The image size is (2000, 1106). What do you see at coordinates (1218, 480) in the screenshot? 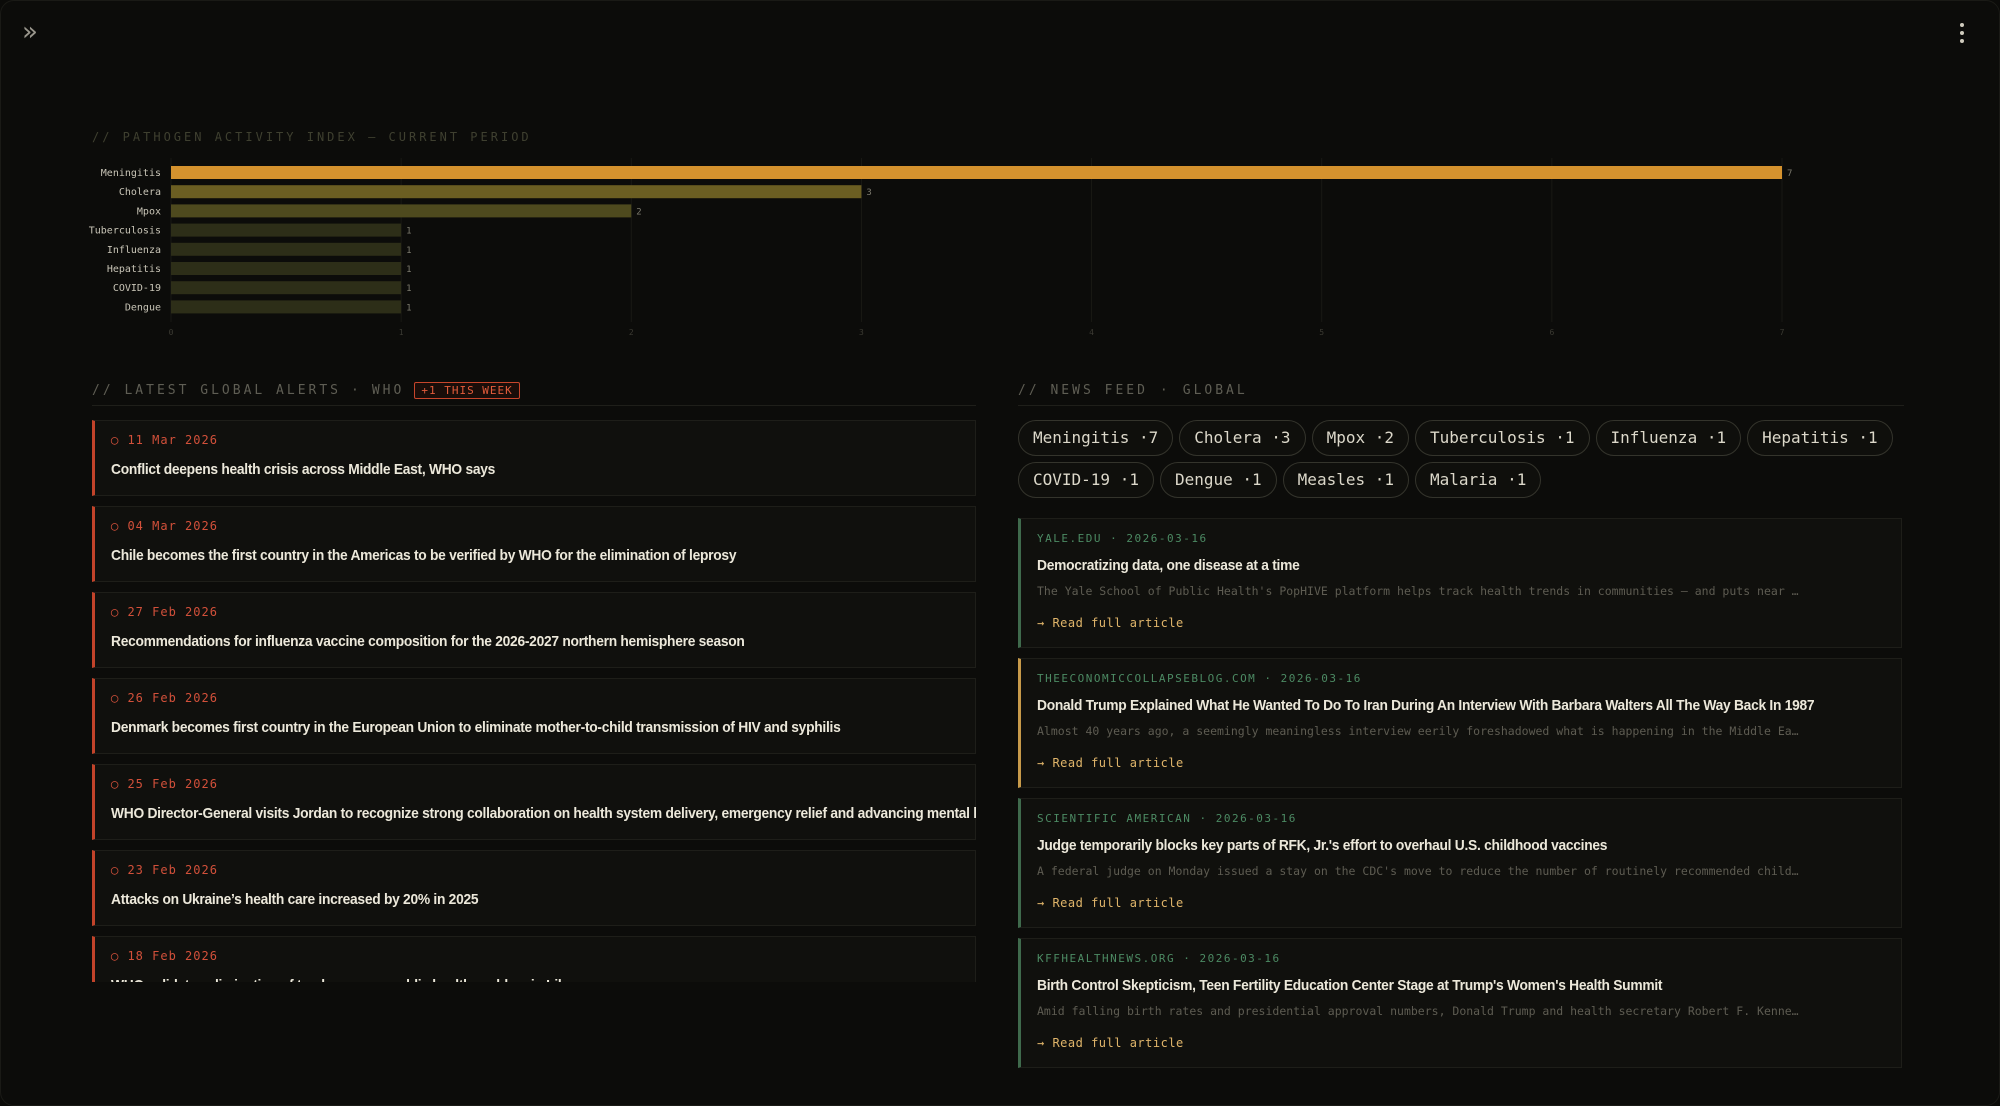
I see `pathogen-tag: Dengue ·1` at bounding box center [1218, 480].